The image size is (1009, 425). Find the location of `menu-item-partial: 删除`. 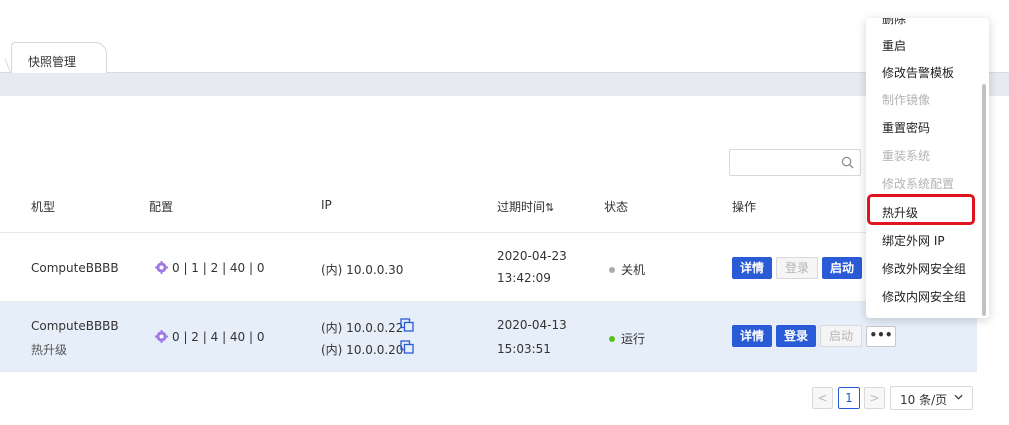

menu-item-partial: 删除 is located at coordinates (894, 22).